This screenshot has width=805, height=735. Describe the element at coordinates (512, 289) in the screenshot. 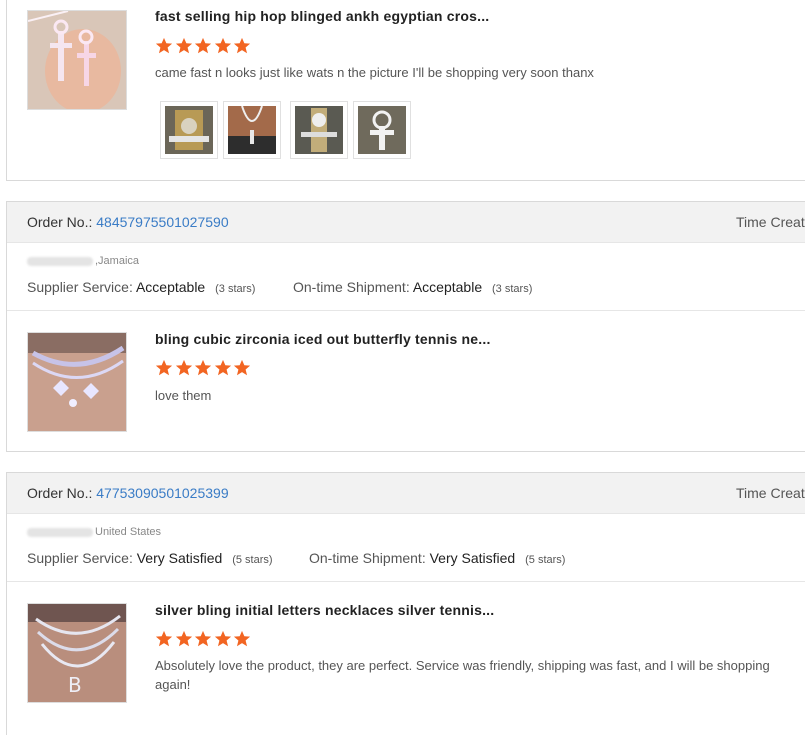

I see `shipment-stars: (3 stars)` at that location.